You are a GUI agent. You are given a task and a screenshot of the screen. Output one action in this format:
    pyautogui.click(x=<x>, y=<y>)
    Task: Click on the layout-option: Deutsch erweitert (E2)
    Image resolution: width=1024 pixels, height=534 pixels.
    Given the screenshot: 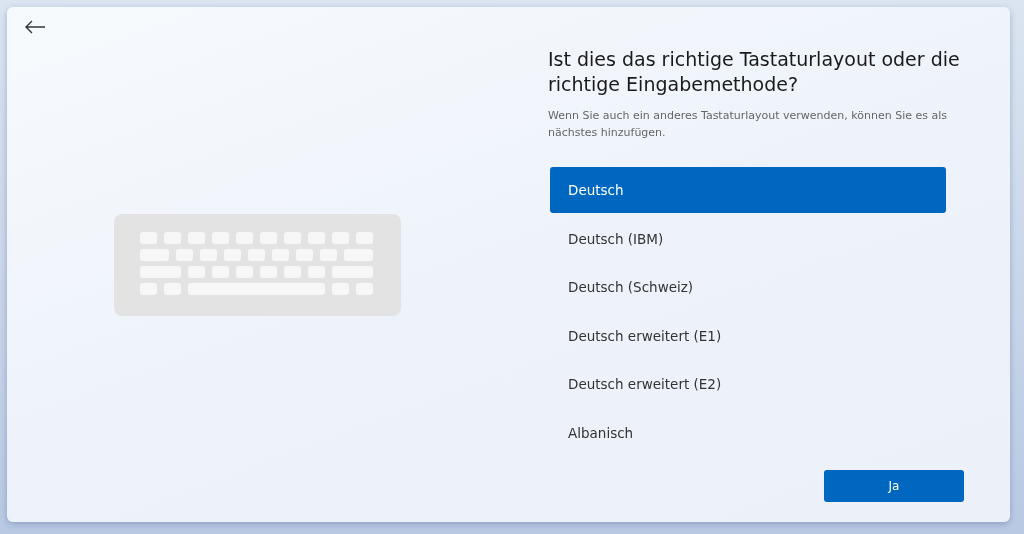 What is the action you would take?
    pyautogui.click(x=748, y=384)
    